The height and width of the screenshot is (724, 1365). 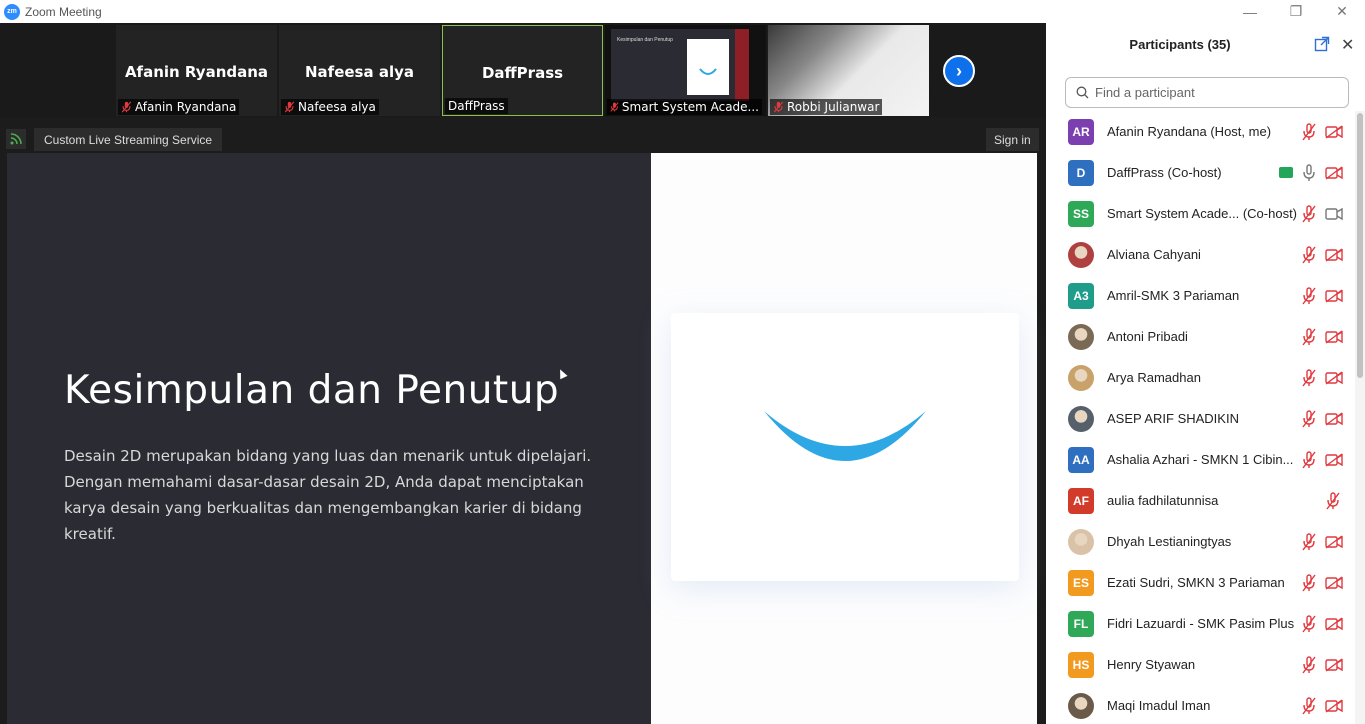 I want to click on restore-button: ❐, so click(x=1296, y=11).